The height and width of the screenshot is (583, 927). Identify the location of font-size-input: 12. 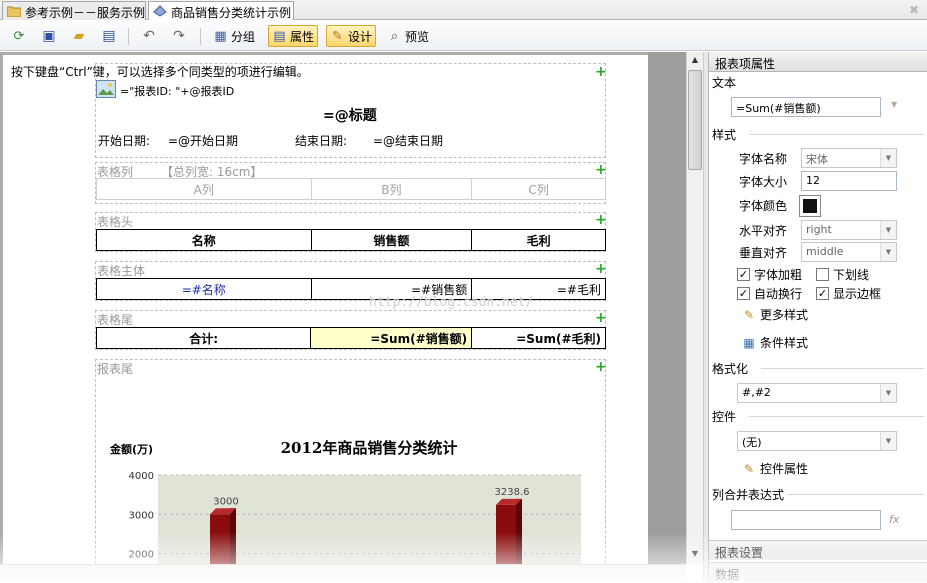
(849, 181).